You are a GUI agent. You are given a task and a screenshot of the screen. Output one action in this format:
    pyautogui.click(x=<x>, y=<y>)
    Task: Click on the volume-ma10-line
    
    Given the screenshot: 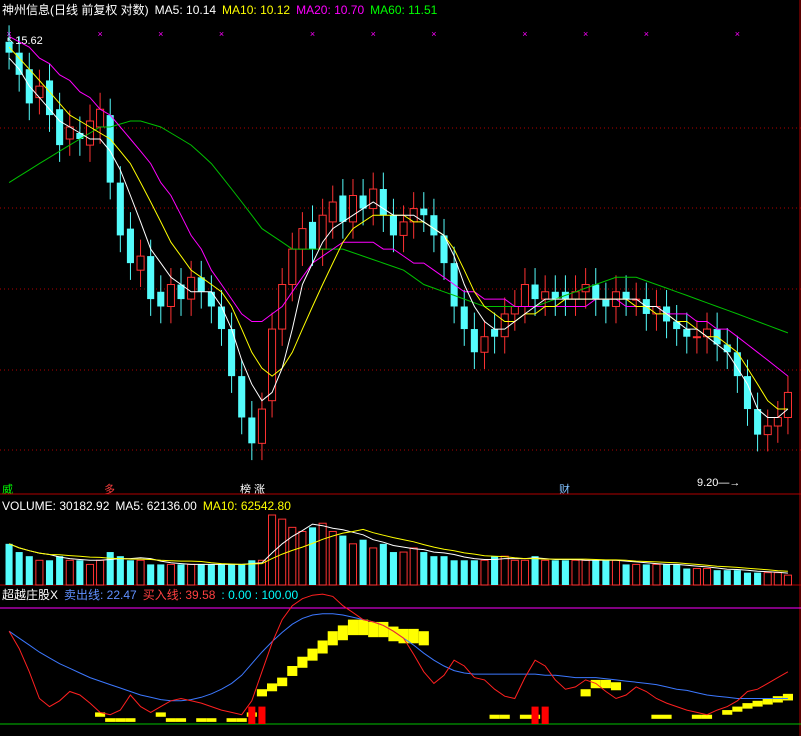 What is the action you would take?
    pyautogui.click(x=398, y=550)
    